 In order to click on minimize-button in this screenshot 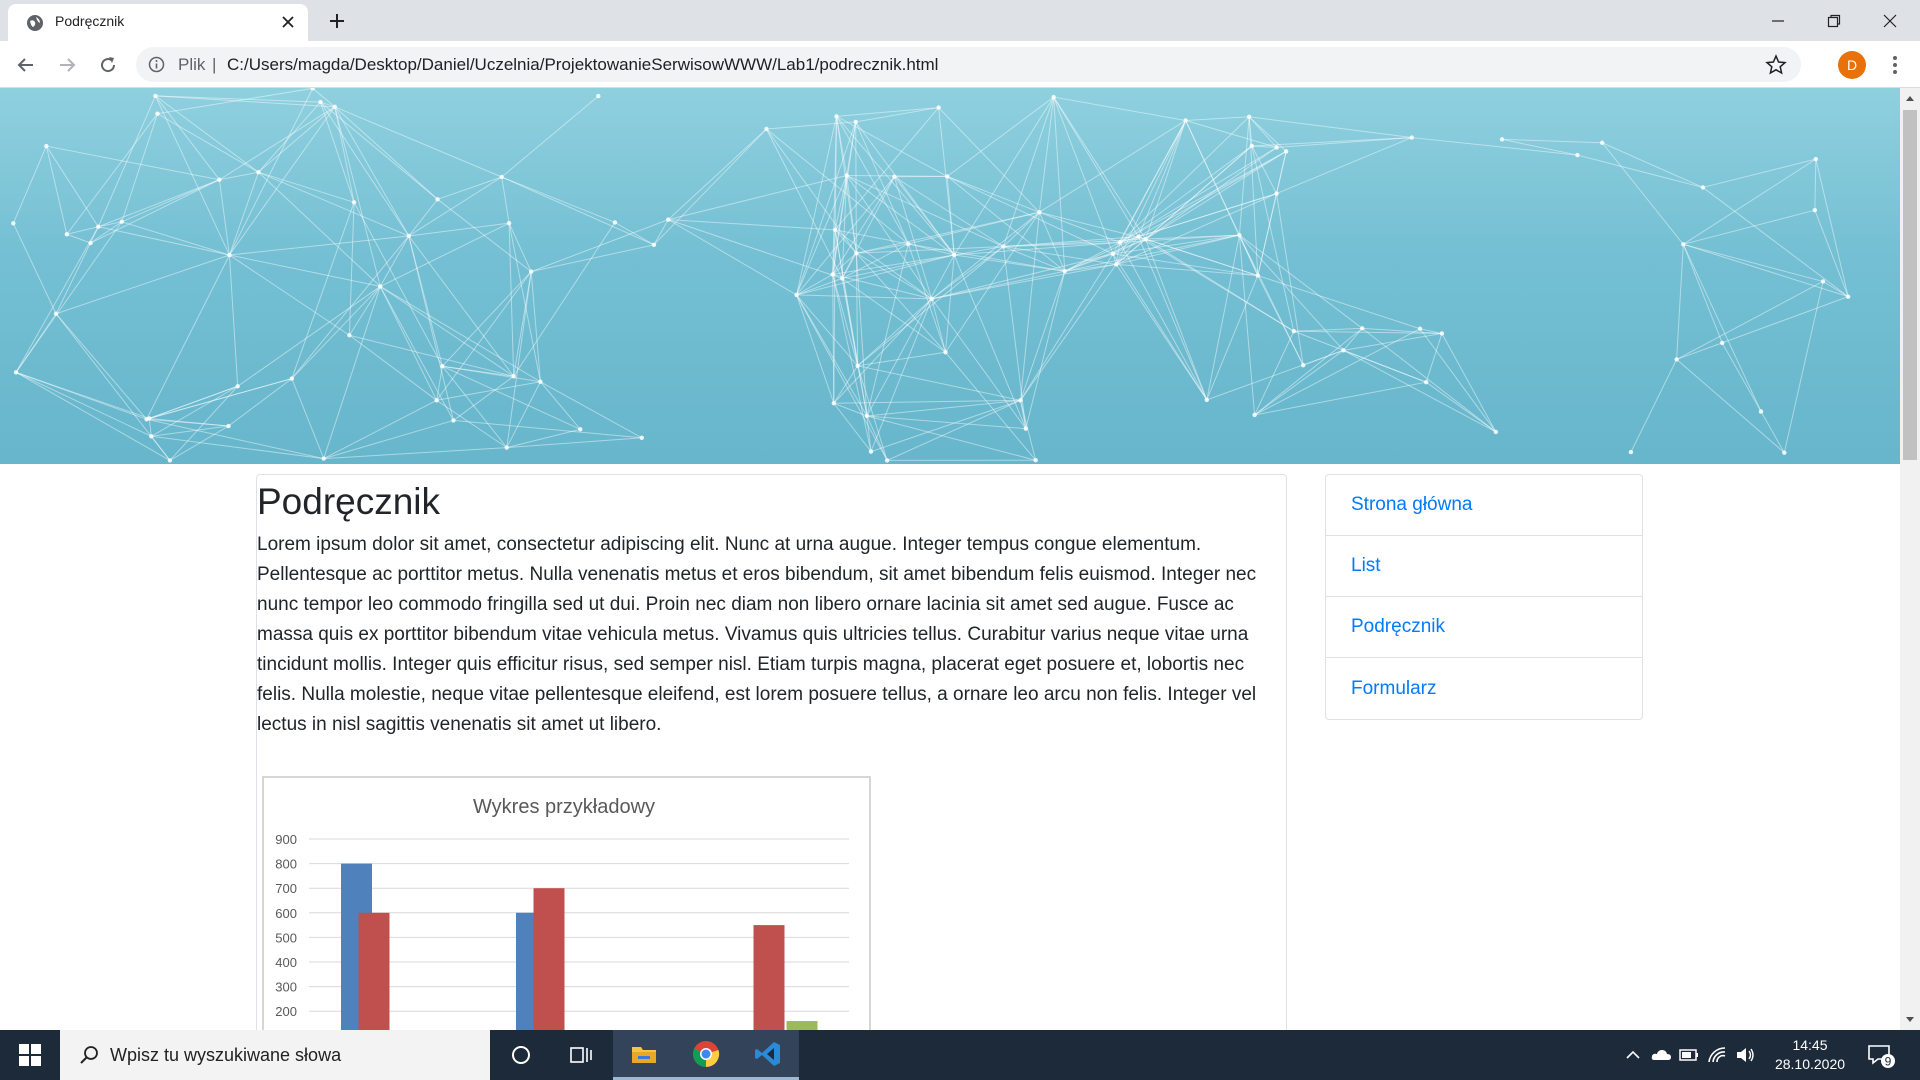, I will do `click(1778, 20)`.